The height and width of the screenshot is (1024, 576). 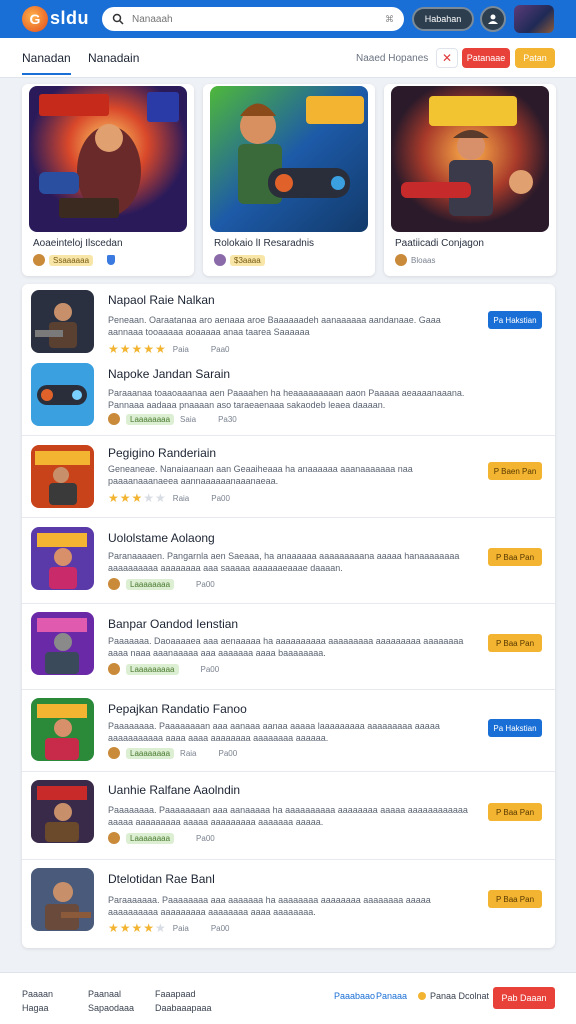 What do you see at coordinates (113, 58) in the screenshot?
I see `tab-nanadain: Nanadain` at bounding box center [113, 58].